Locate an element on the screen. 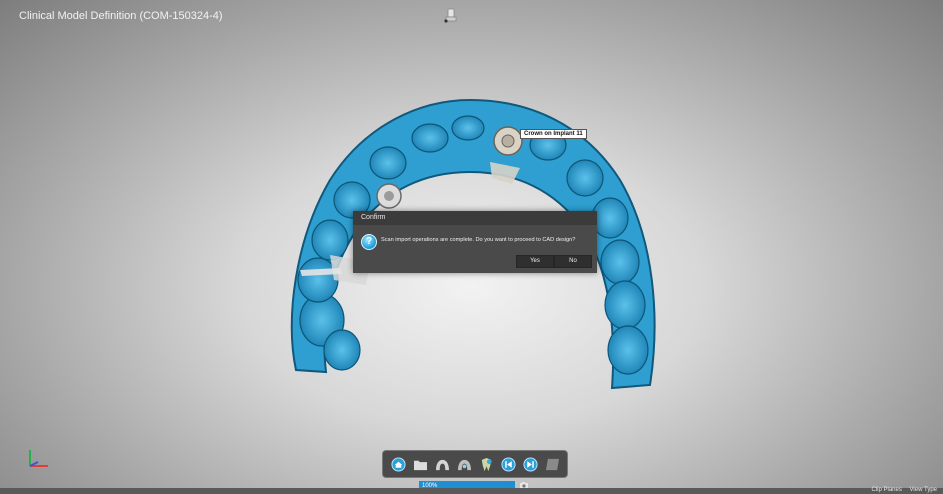  lower-jaw-button is located at coordinates (464, 464).